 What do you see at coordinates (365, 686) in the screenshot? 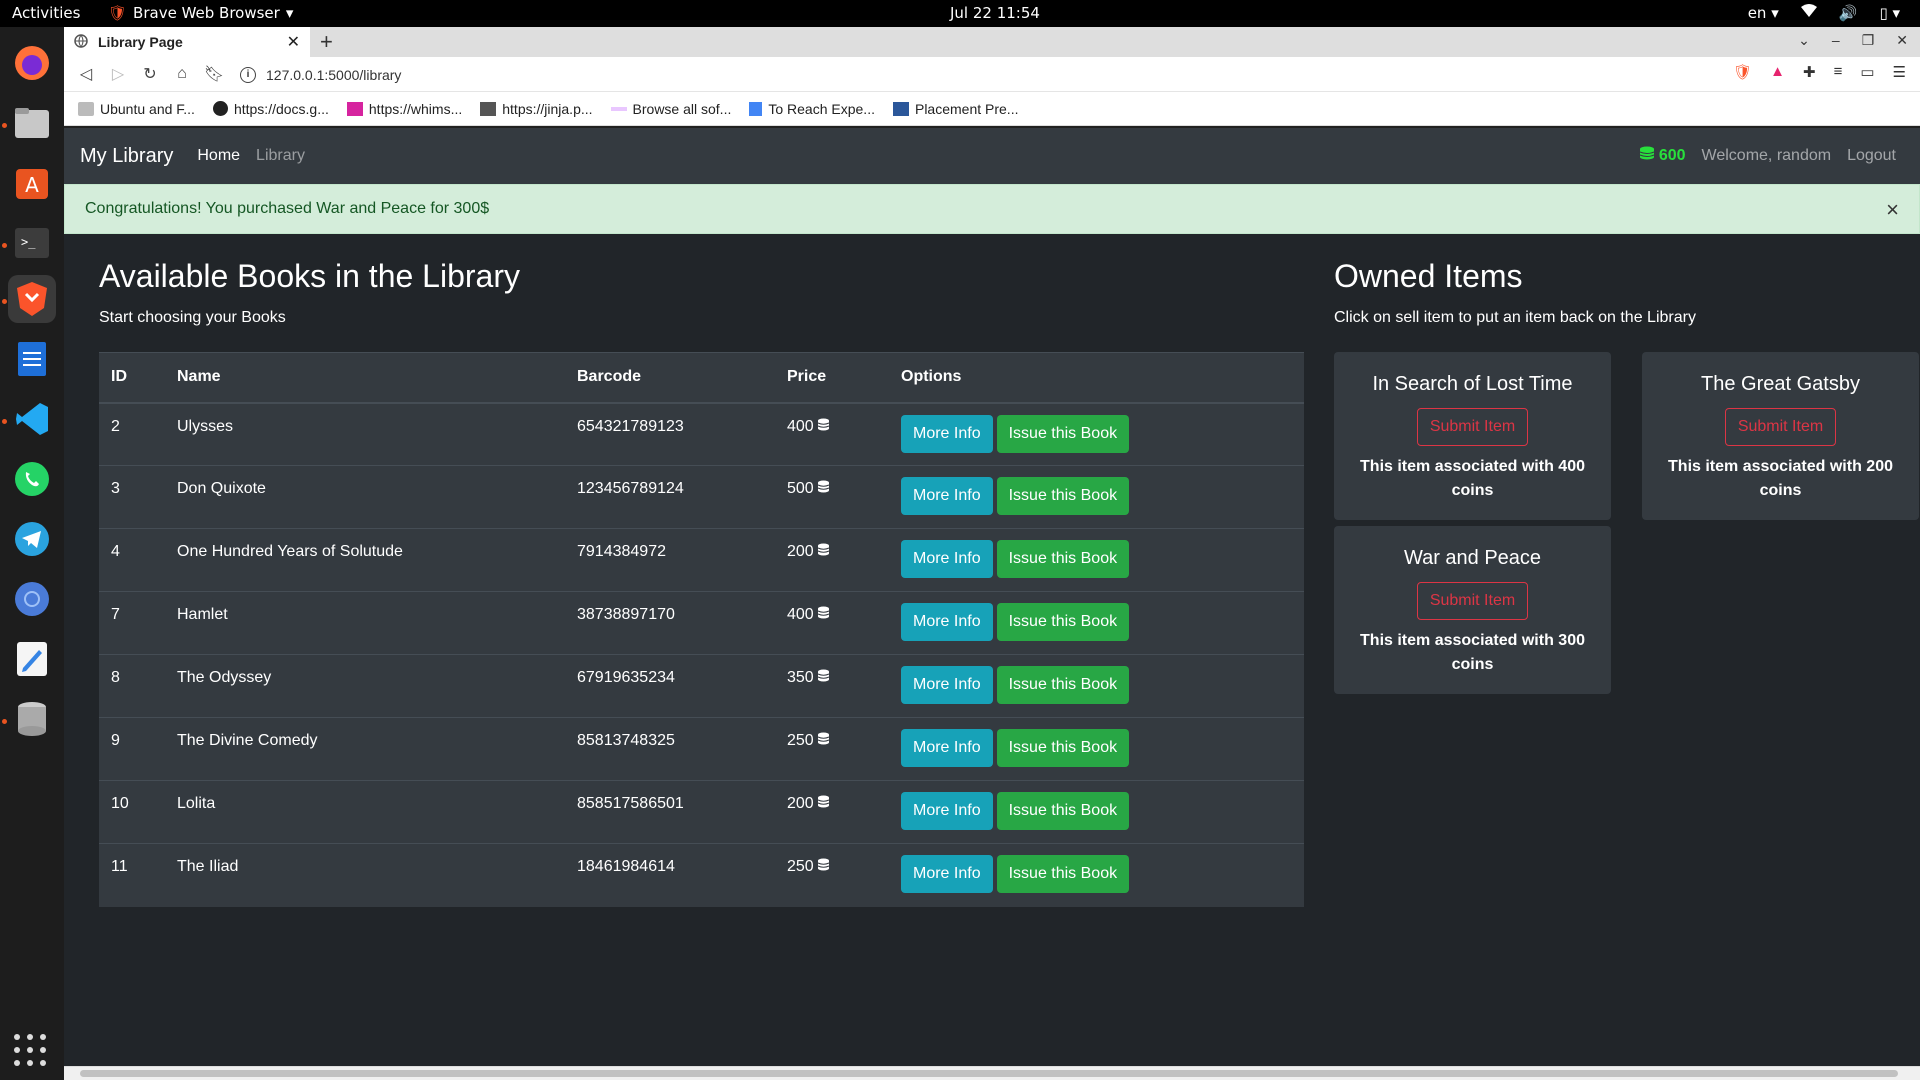
I see `book-name: The Odyssey` at bounding box center [365, 686].